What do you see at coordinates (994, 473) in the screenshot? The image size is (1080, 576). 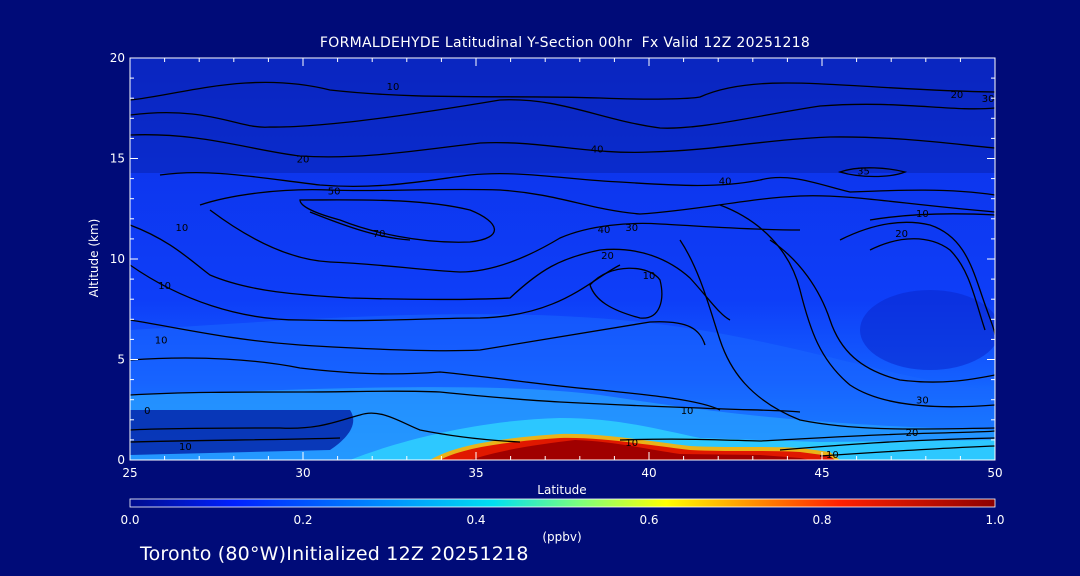 I see `x-tick-label: 50` at bounding box center [994, 473].